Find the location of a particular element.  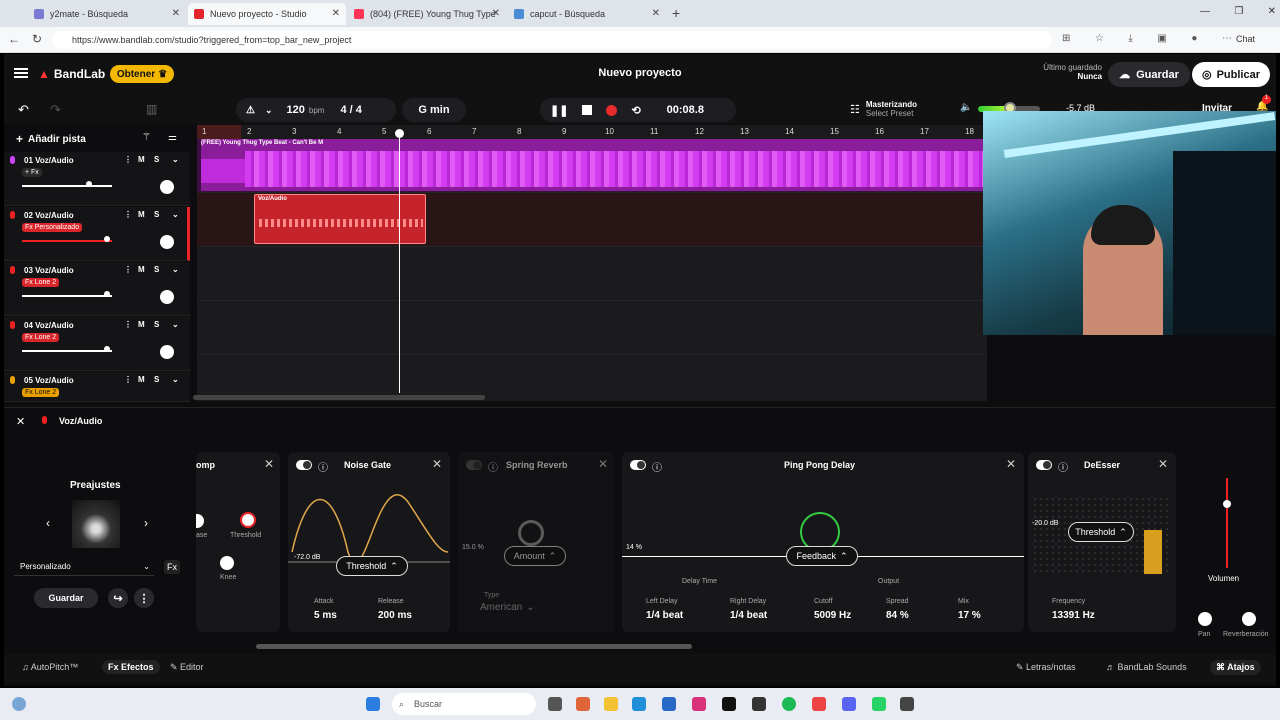

shortcuts-tab: ⌘ Atajos is located at coordinates (1235, 667).